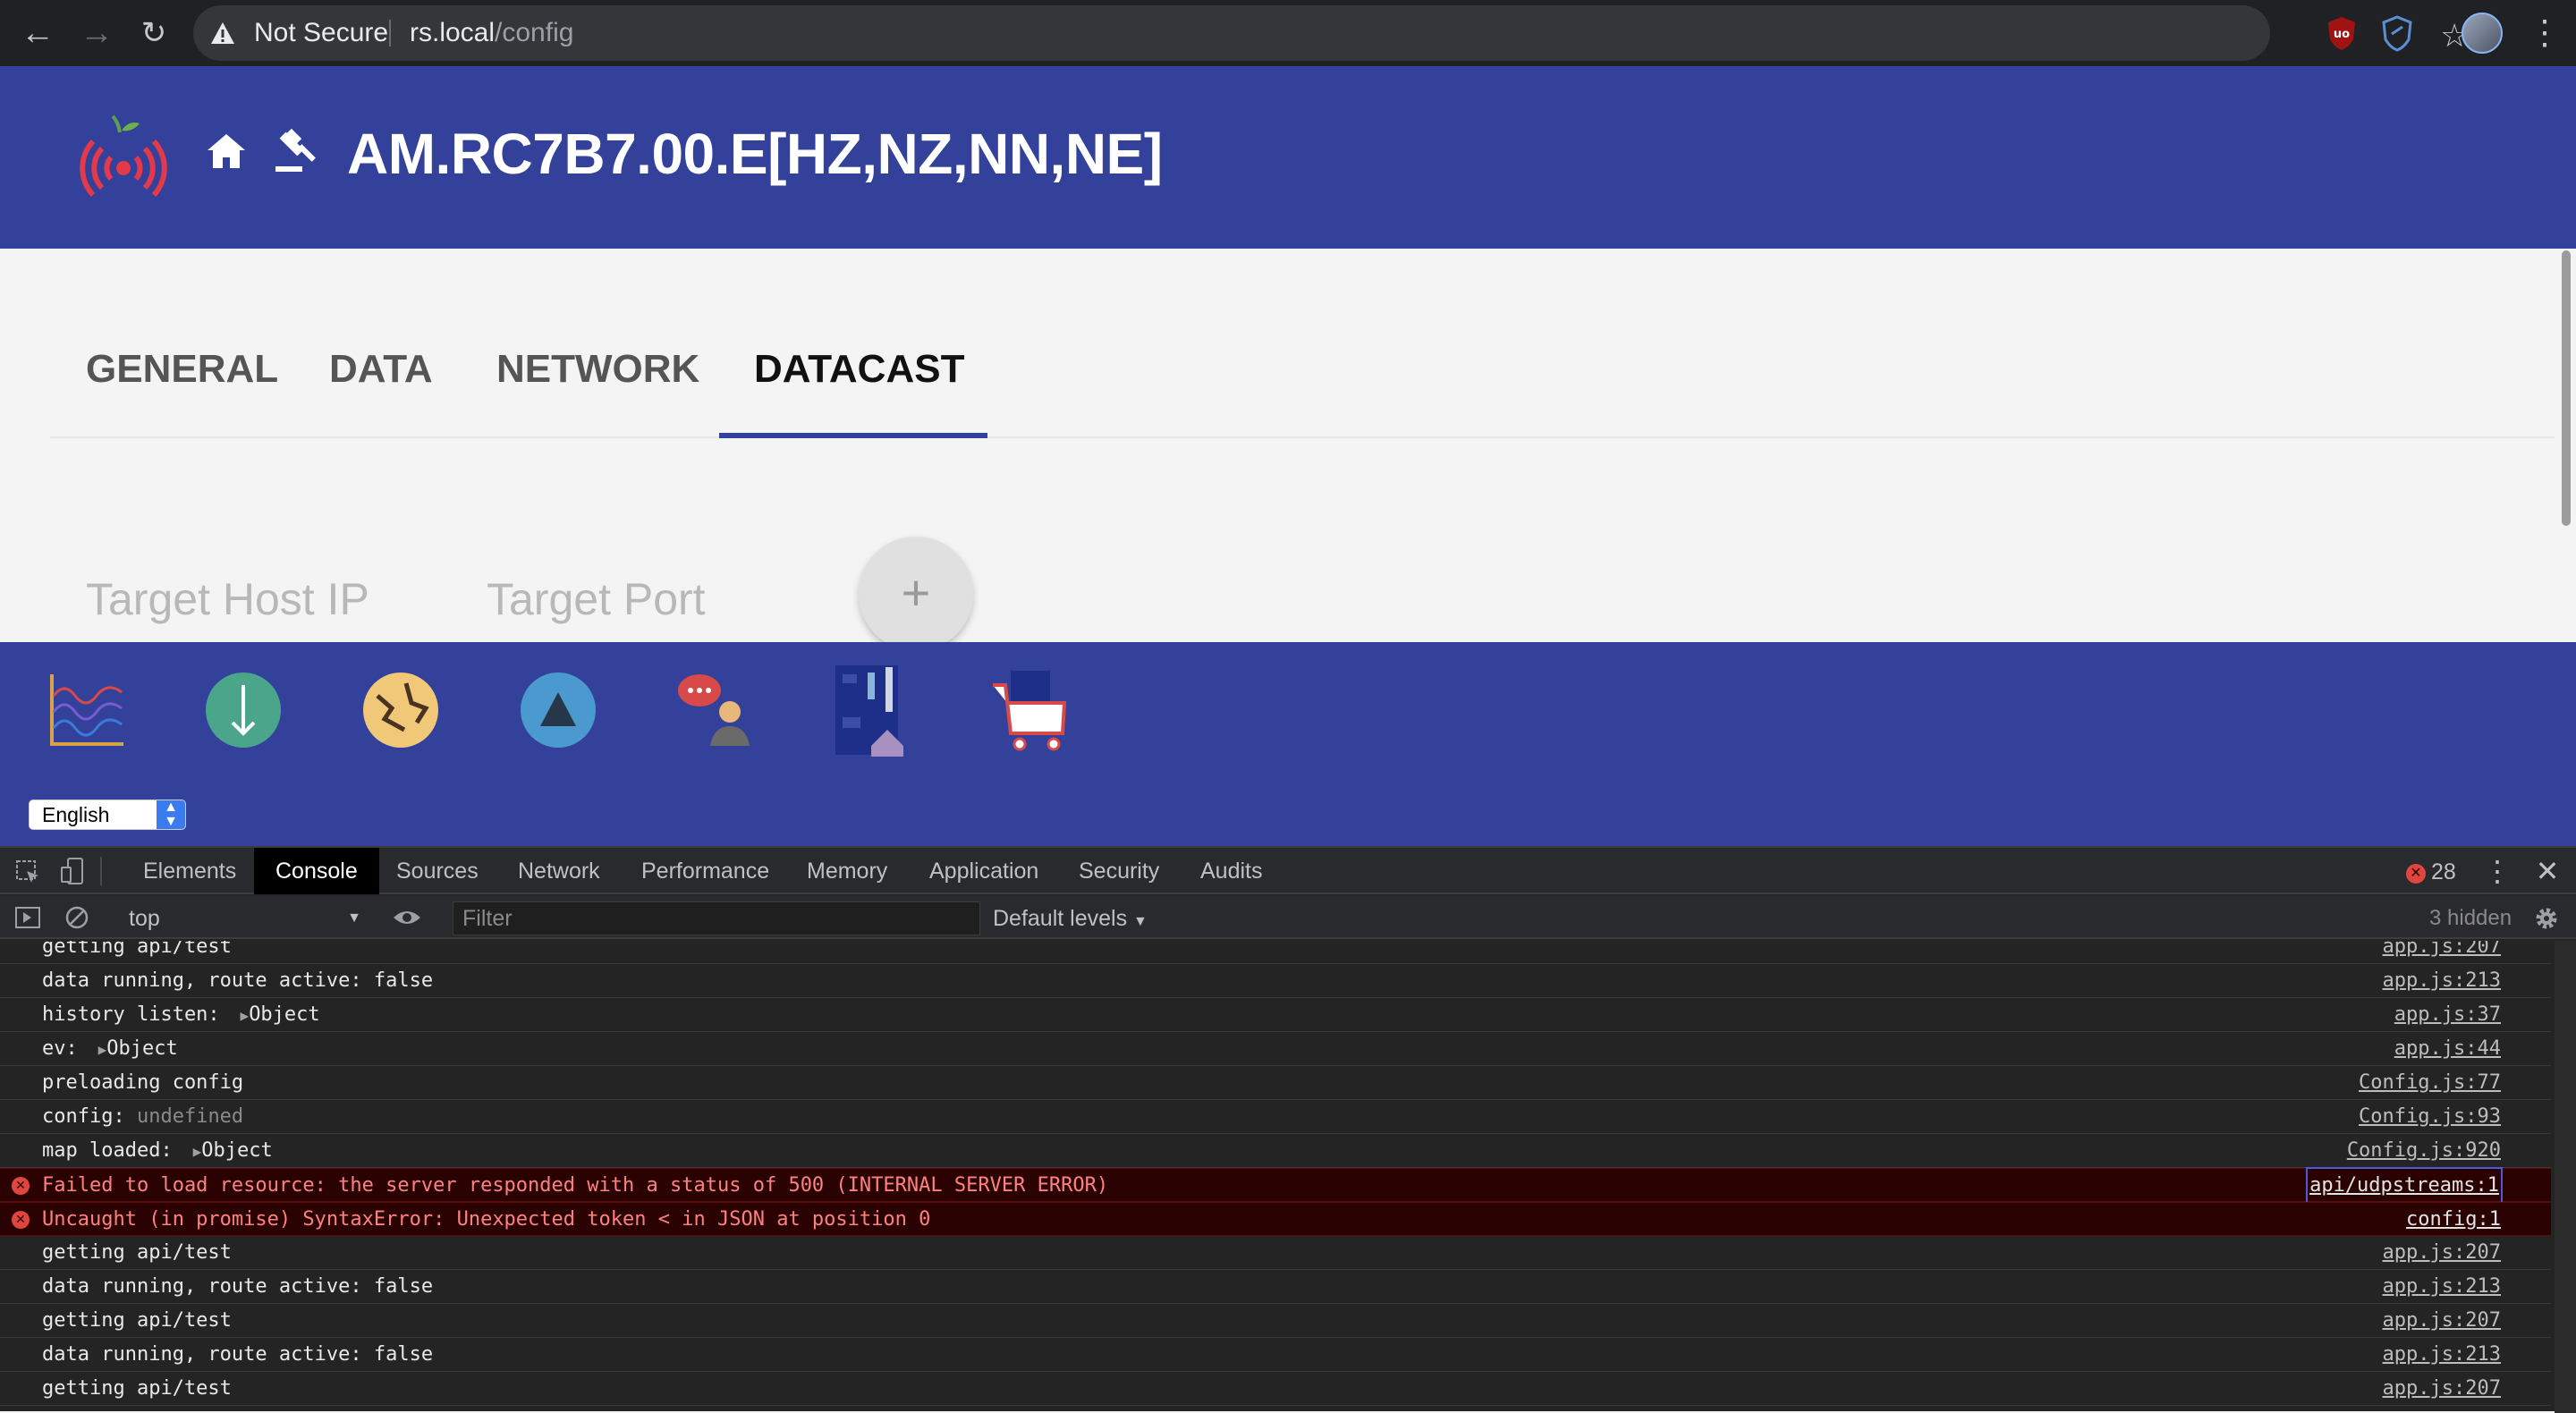  What do you see at coordinates (869, 711) in the screenshot?
I see `circuit-board-house-icon` at bounding box center [869, 711].